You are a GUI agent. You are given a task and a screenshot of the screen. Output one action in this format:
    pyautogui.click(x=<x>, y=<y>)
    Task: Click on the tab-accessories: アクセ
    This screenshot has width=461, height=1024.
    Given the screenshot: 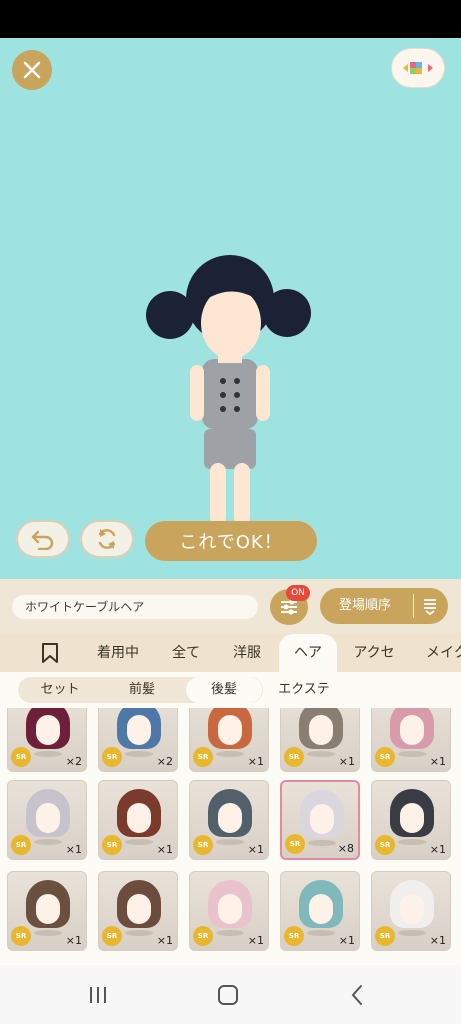 What is the action you would take?
    pyautogui.click(x=374, y=653)
    